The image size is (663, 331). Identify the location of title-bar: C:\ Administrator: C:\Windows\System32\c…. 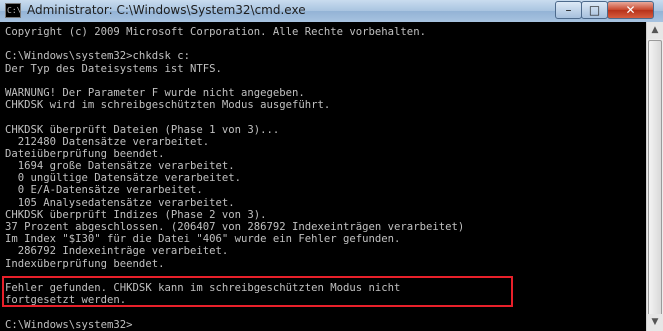
(331, 11).